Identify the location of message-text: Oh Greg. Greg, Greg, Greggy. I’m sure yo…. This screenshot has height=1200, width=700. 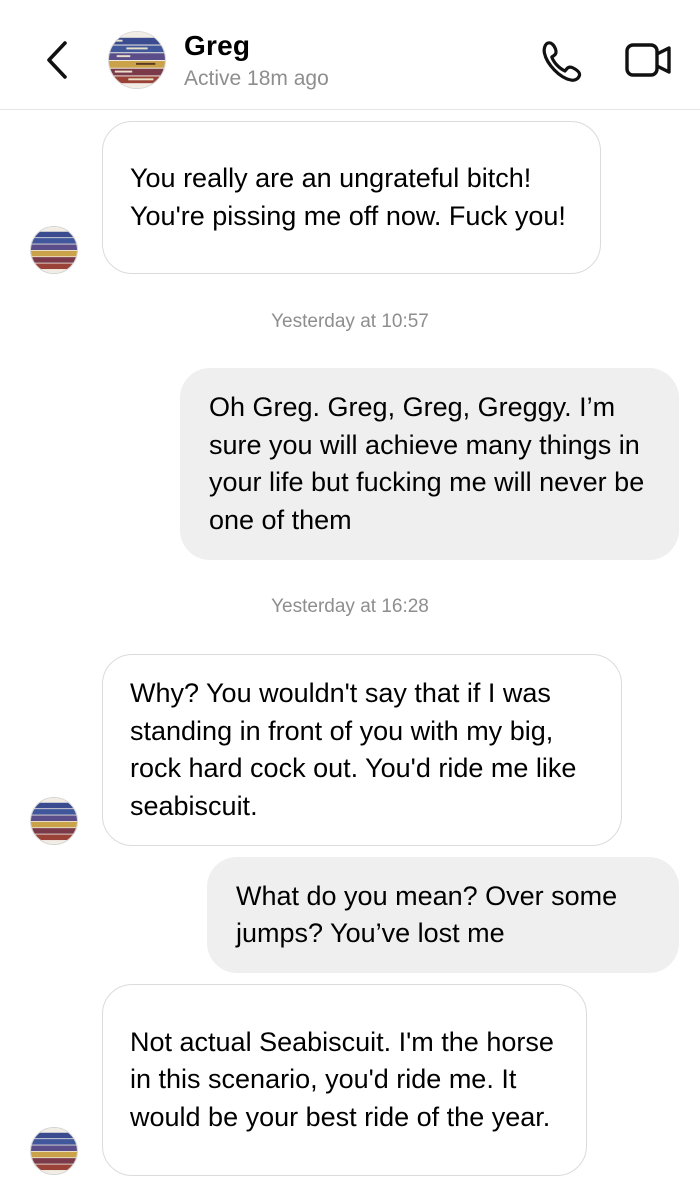
(427, 463).